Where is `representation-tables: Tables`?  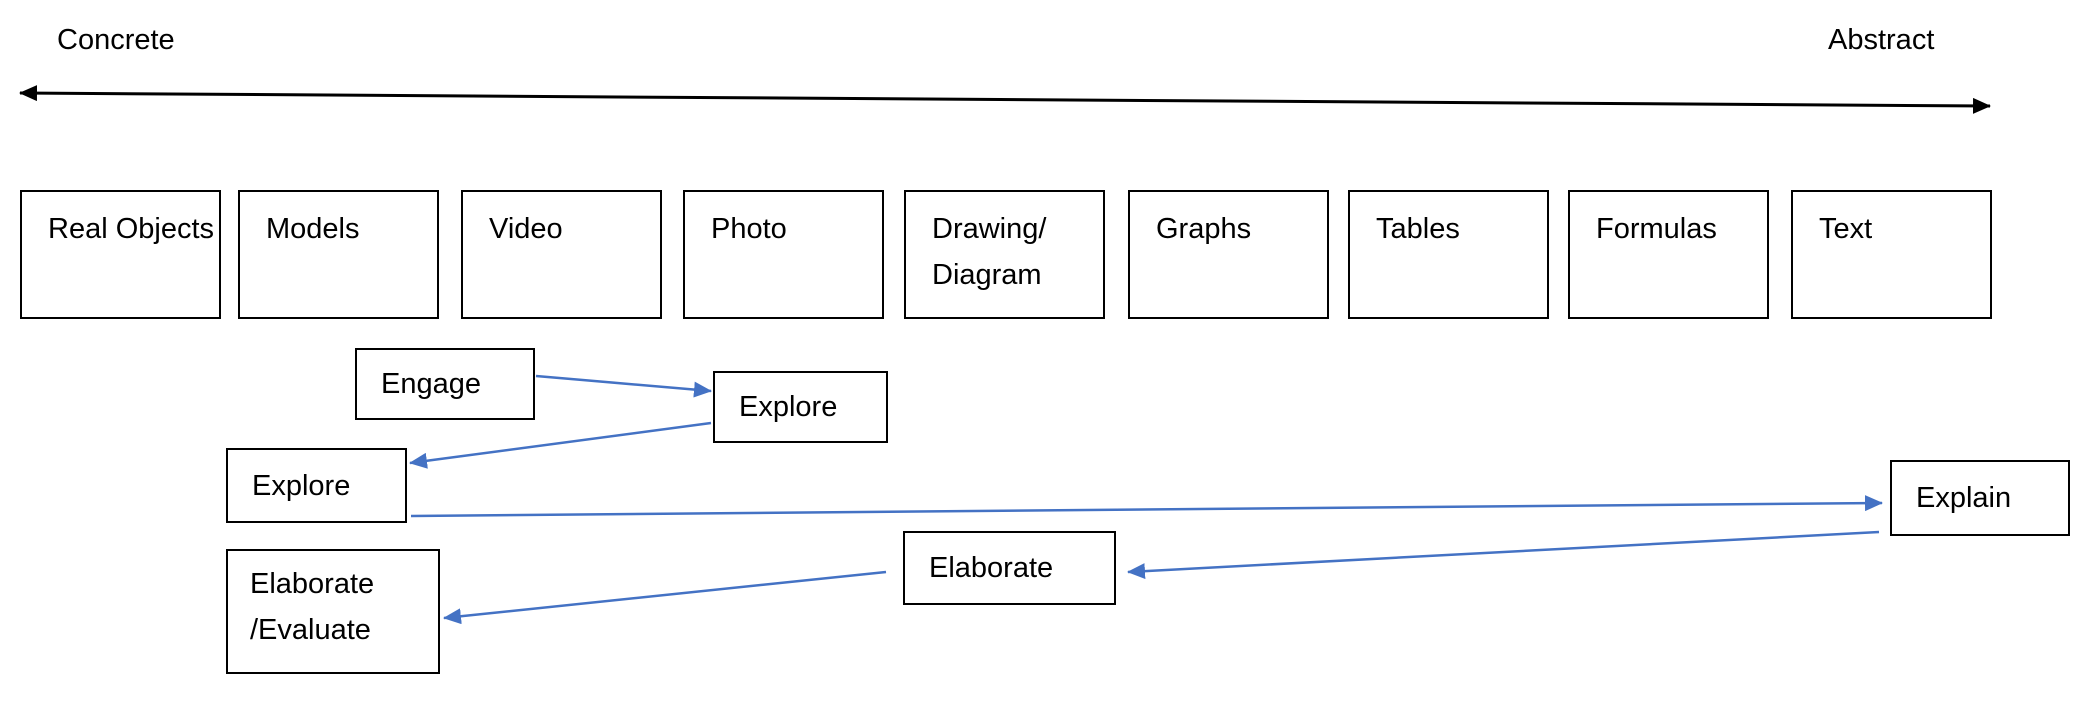 representation-tables: Tables is located at coordinates (1448, 254).